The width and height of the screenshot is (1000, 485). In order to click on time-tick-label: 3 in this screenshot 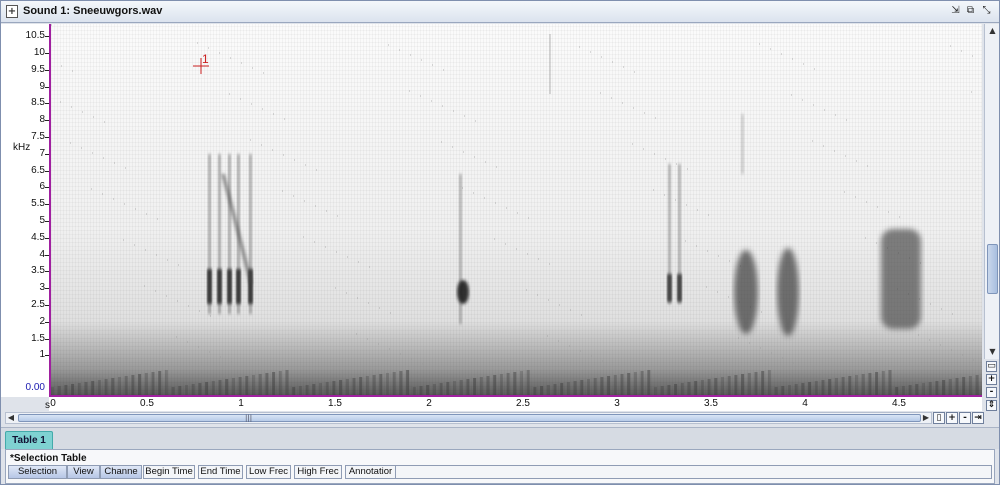, I will do `click(617, 403)`.